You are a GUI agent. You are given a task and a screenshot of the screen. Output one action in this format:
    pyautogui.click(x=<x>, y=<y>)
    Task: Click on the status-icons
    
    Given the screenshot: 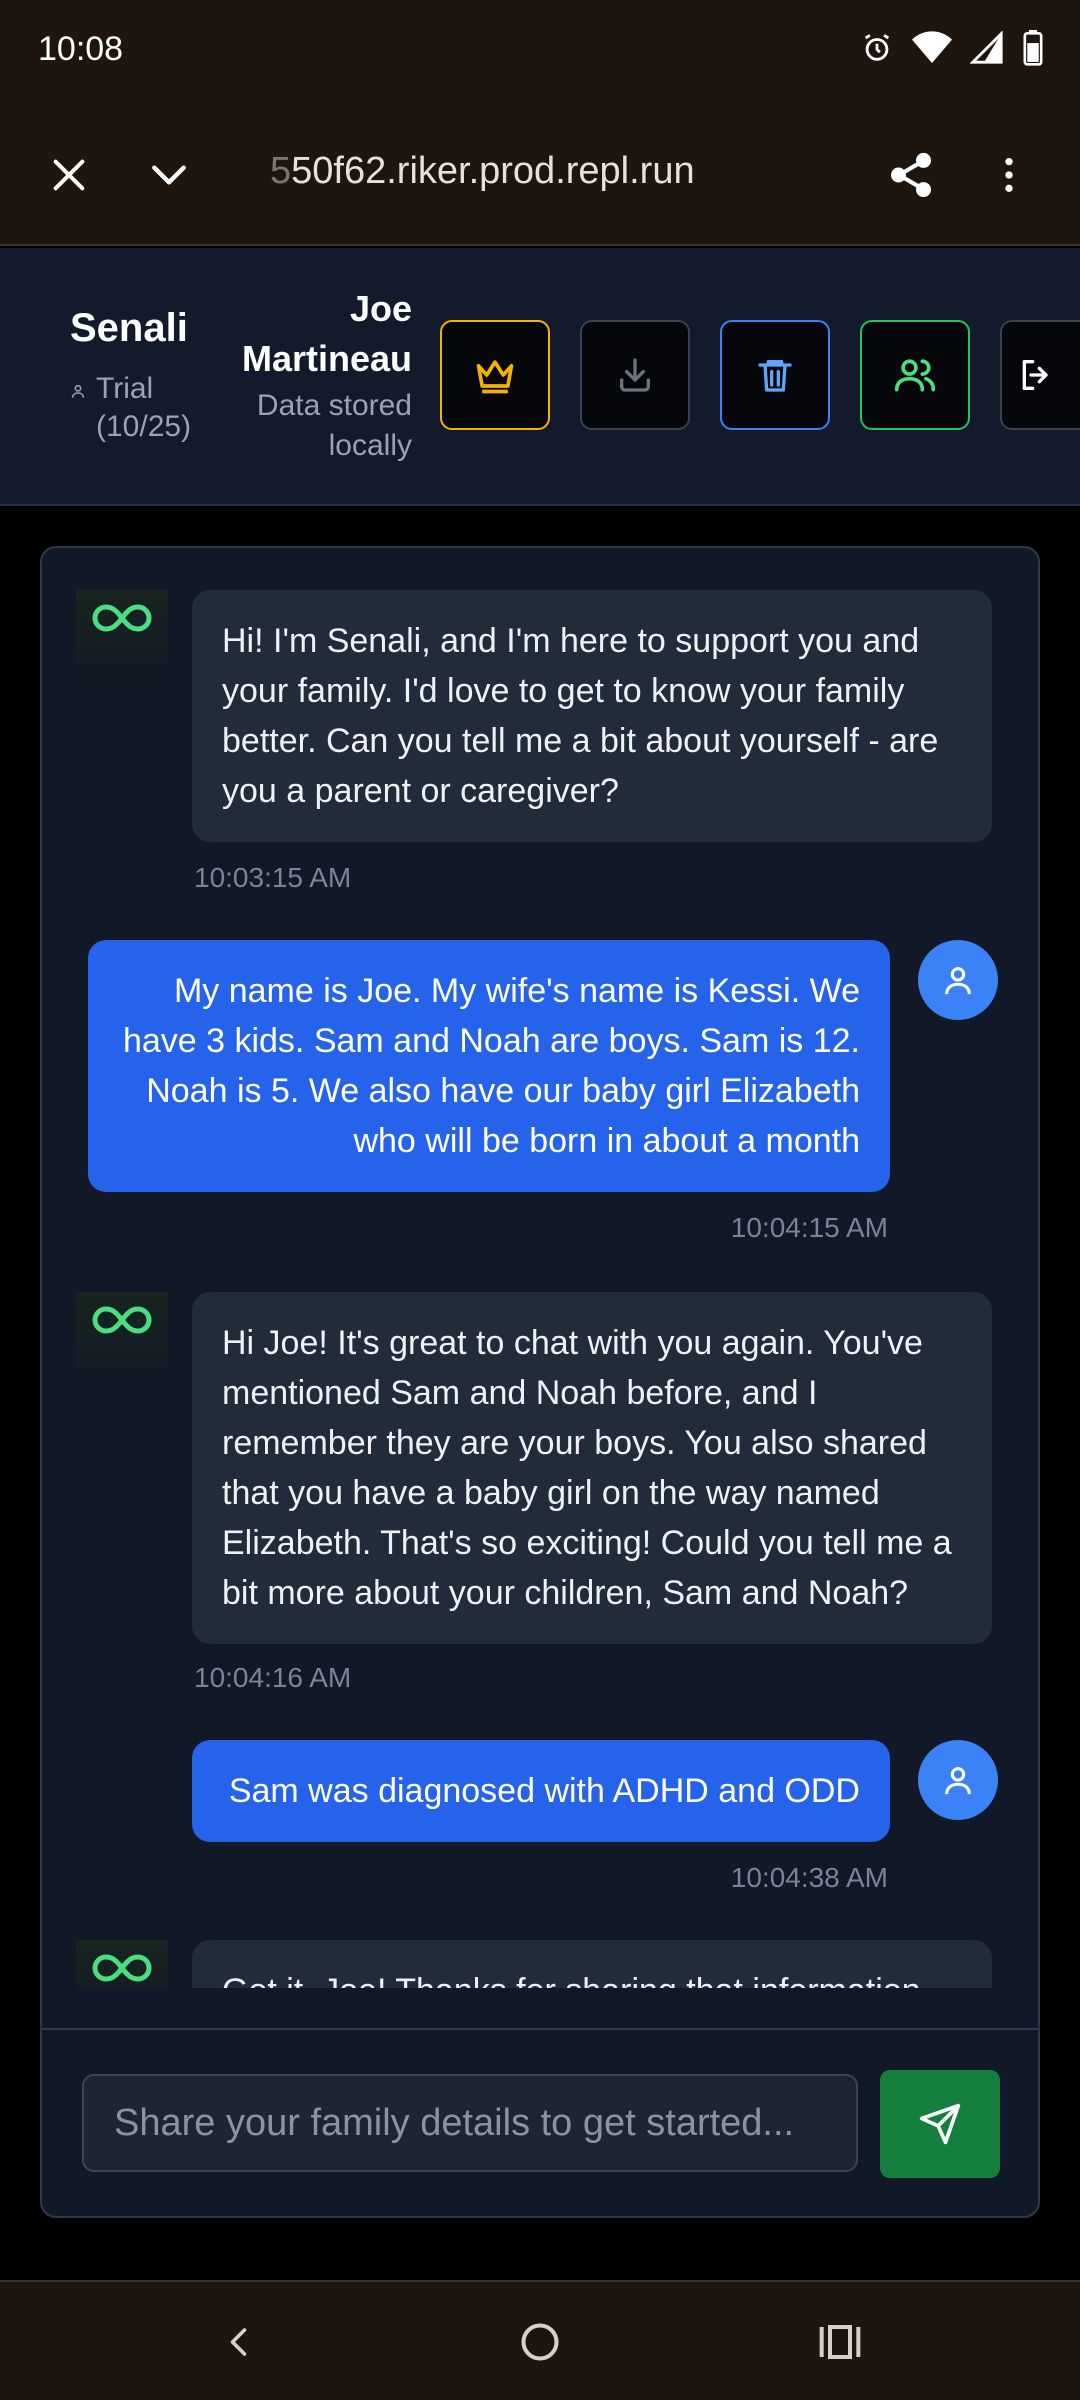 What is the action you would take?
    pyautogui.click(x=952, y=48)
    